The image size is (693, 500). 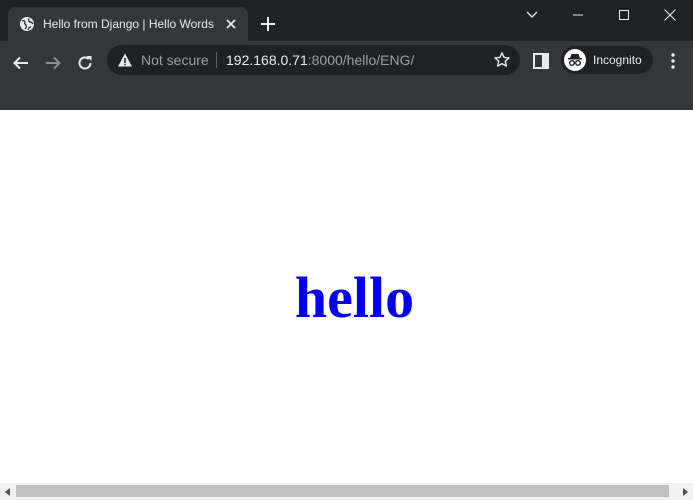 What do you see at coordinates (673, 61) in the screenshot?
I see `more-menu-icon` at bounding box center [673, 61].